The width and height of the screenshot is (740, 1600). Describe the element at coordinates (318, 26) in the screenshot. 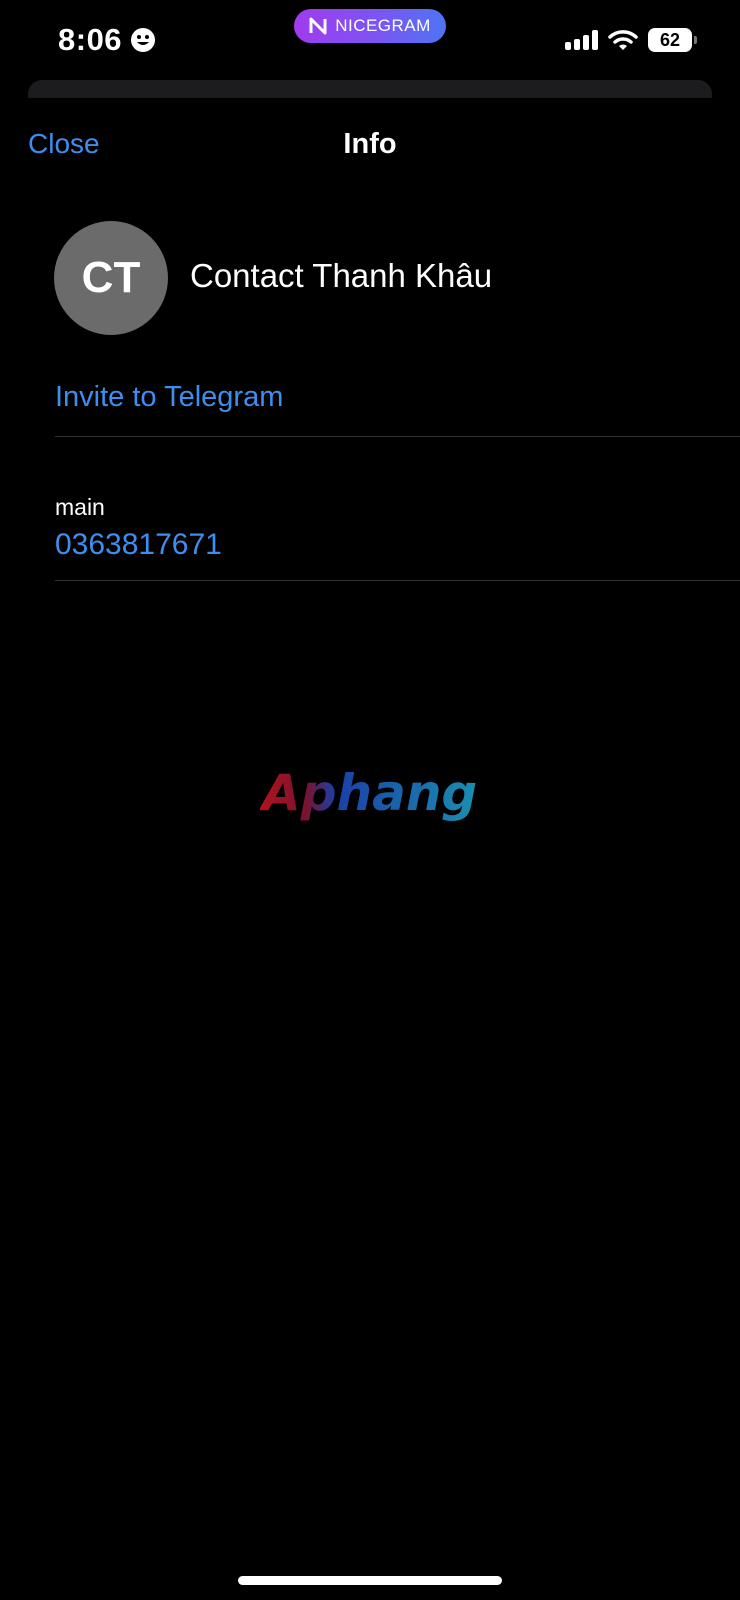

I see `nicegram-logo-icon` at that location.